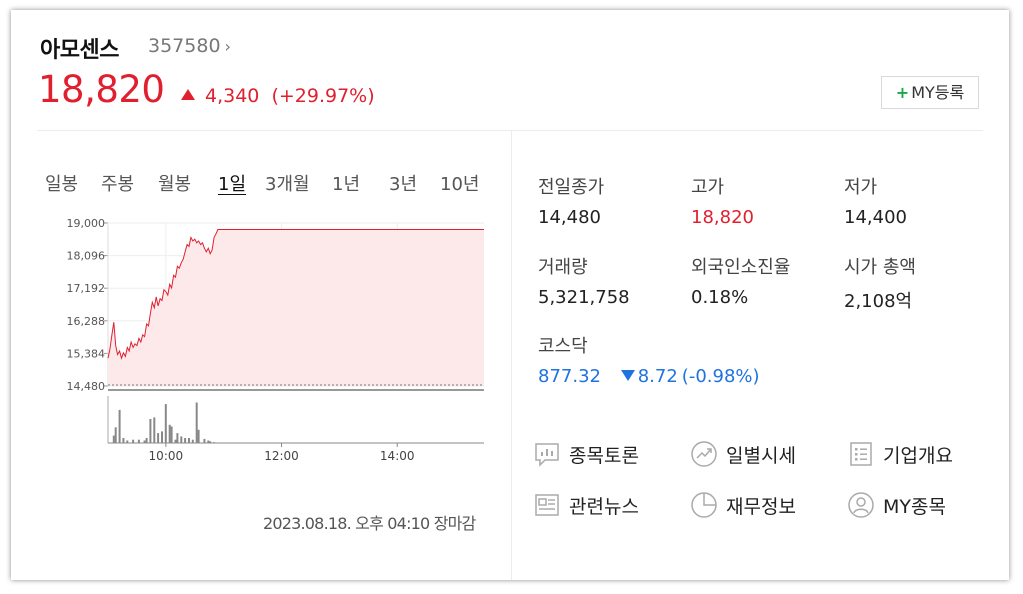 The height and width of the screenshot is (594, 1023). What do you see at coordinates (563, 267) in the screenshot?
I see `stat-label: 거래량` at bounding box center [563, 267].